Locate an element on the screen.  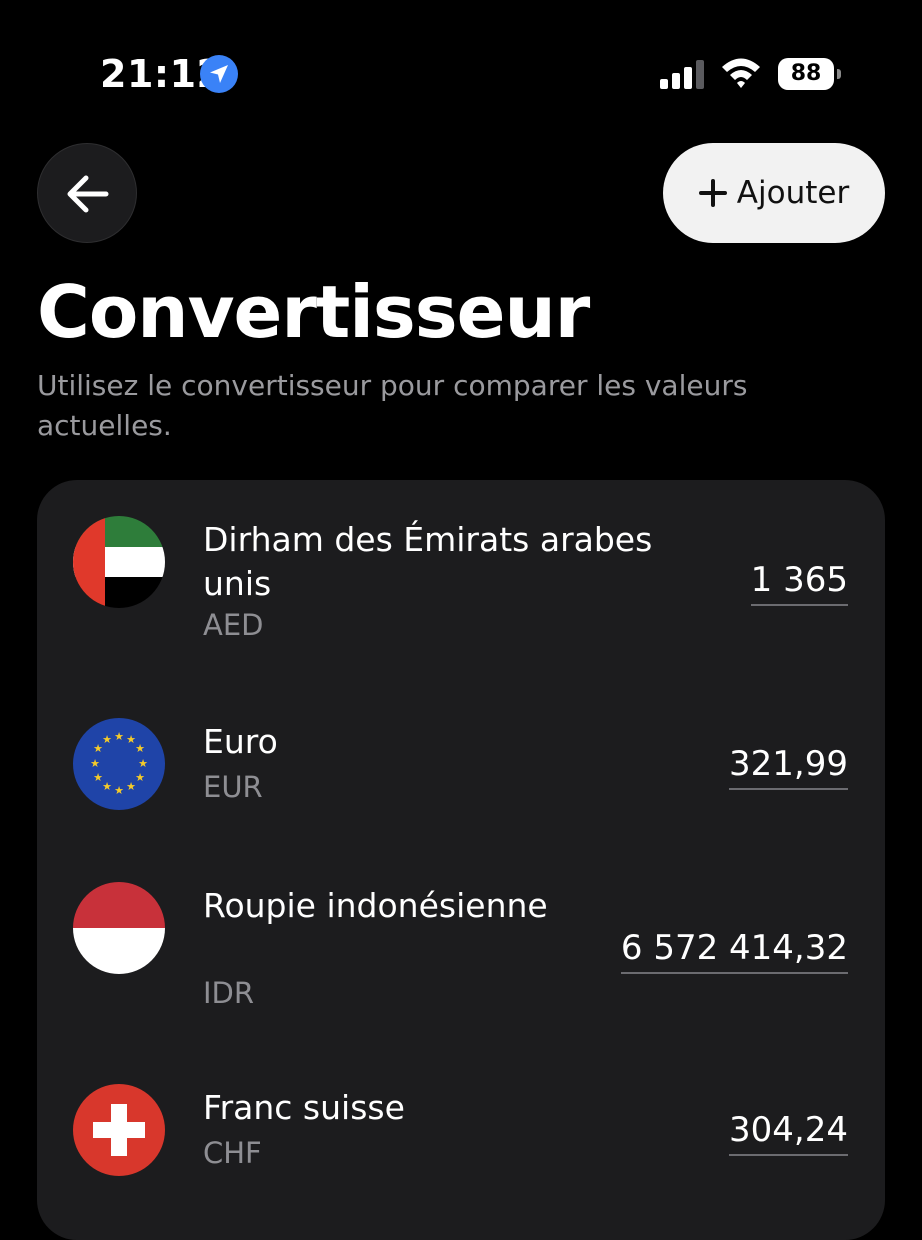
currency-code: AED is located at coordinates (233, 625).